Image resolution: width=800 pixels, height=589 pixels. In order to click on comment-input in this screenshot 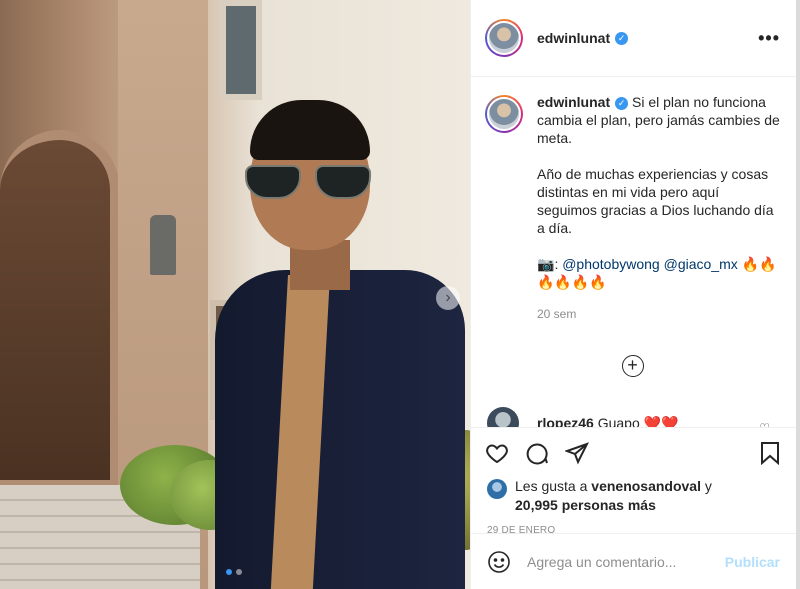, I will do `click(626, 561)`.